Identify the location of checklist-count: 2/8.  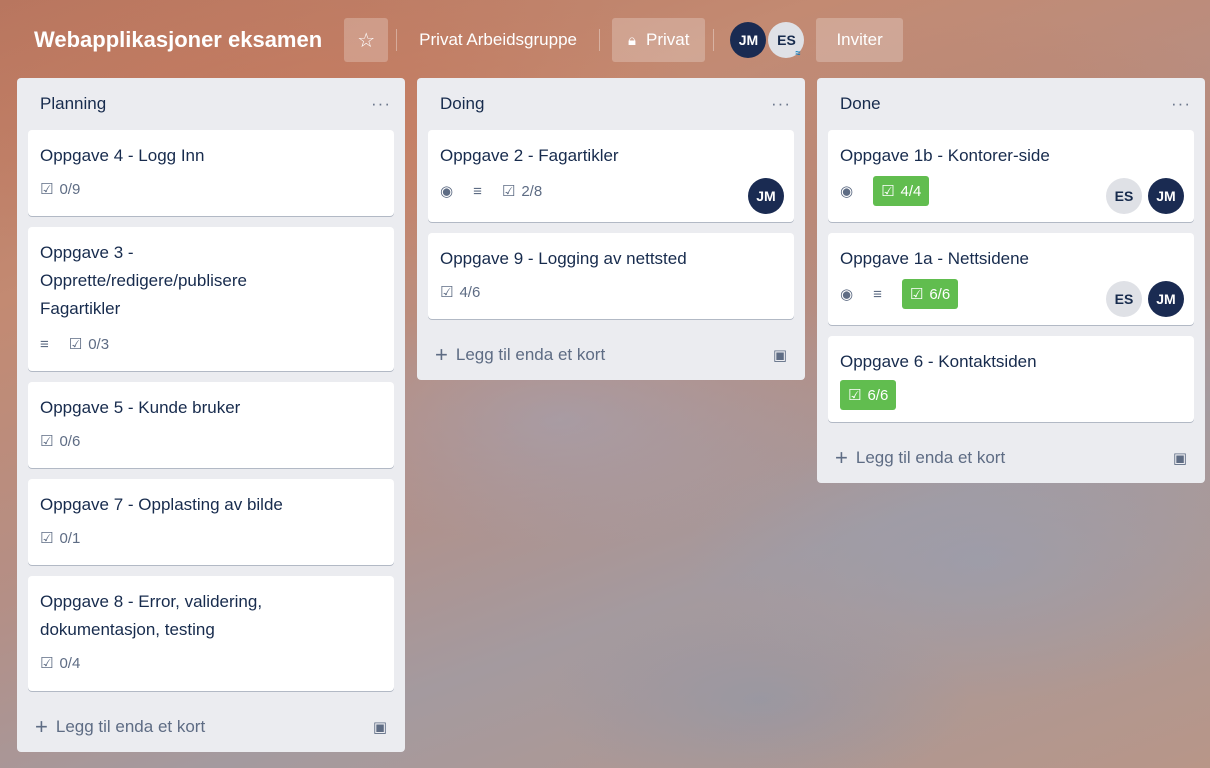
(532, 191).